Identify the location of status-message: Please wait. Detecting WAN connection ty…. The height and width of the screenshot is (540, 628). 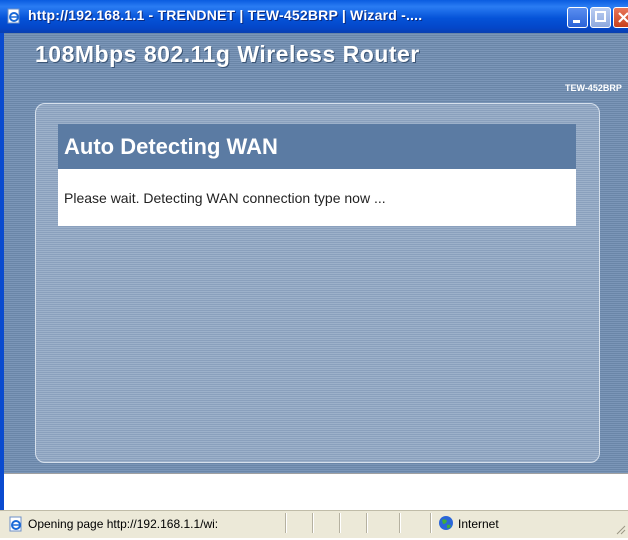
(225, 198).